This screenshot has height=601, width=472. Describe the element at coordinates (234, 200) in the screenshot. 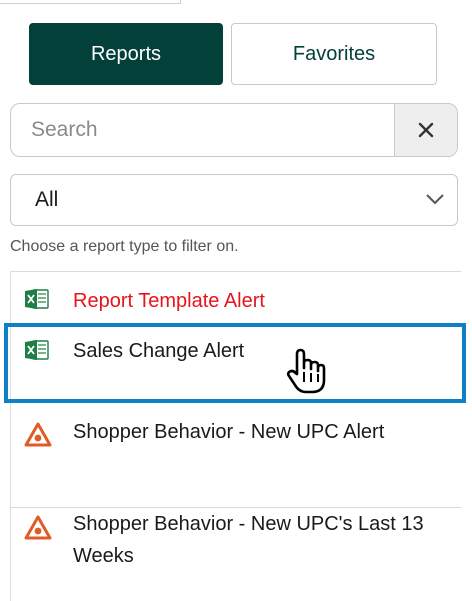

I see `report-type-select: All` at that location.